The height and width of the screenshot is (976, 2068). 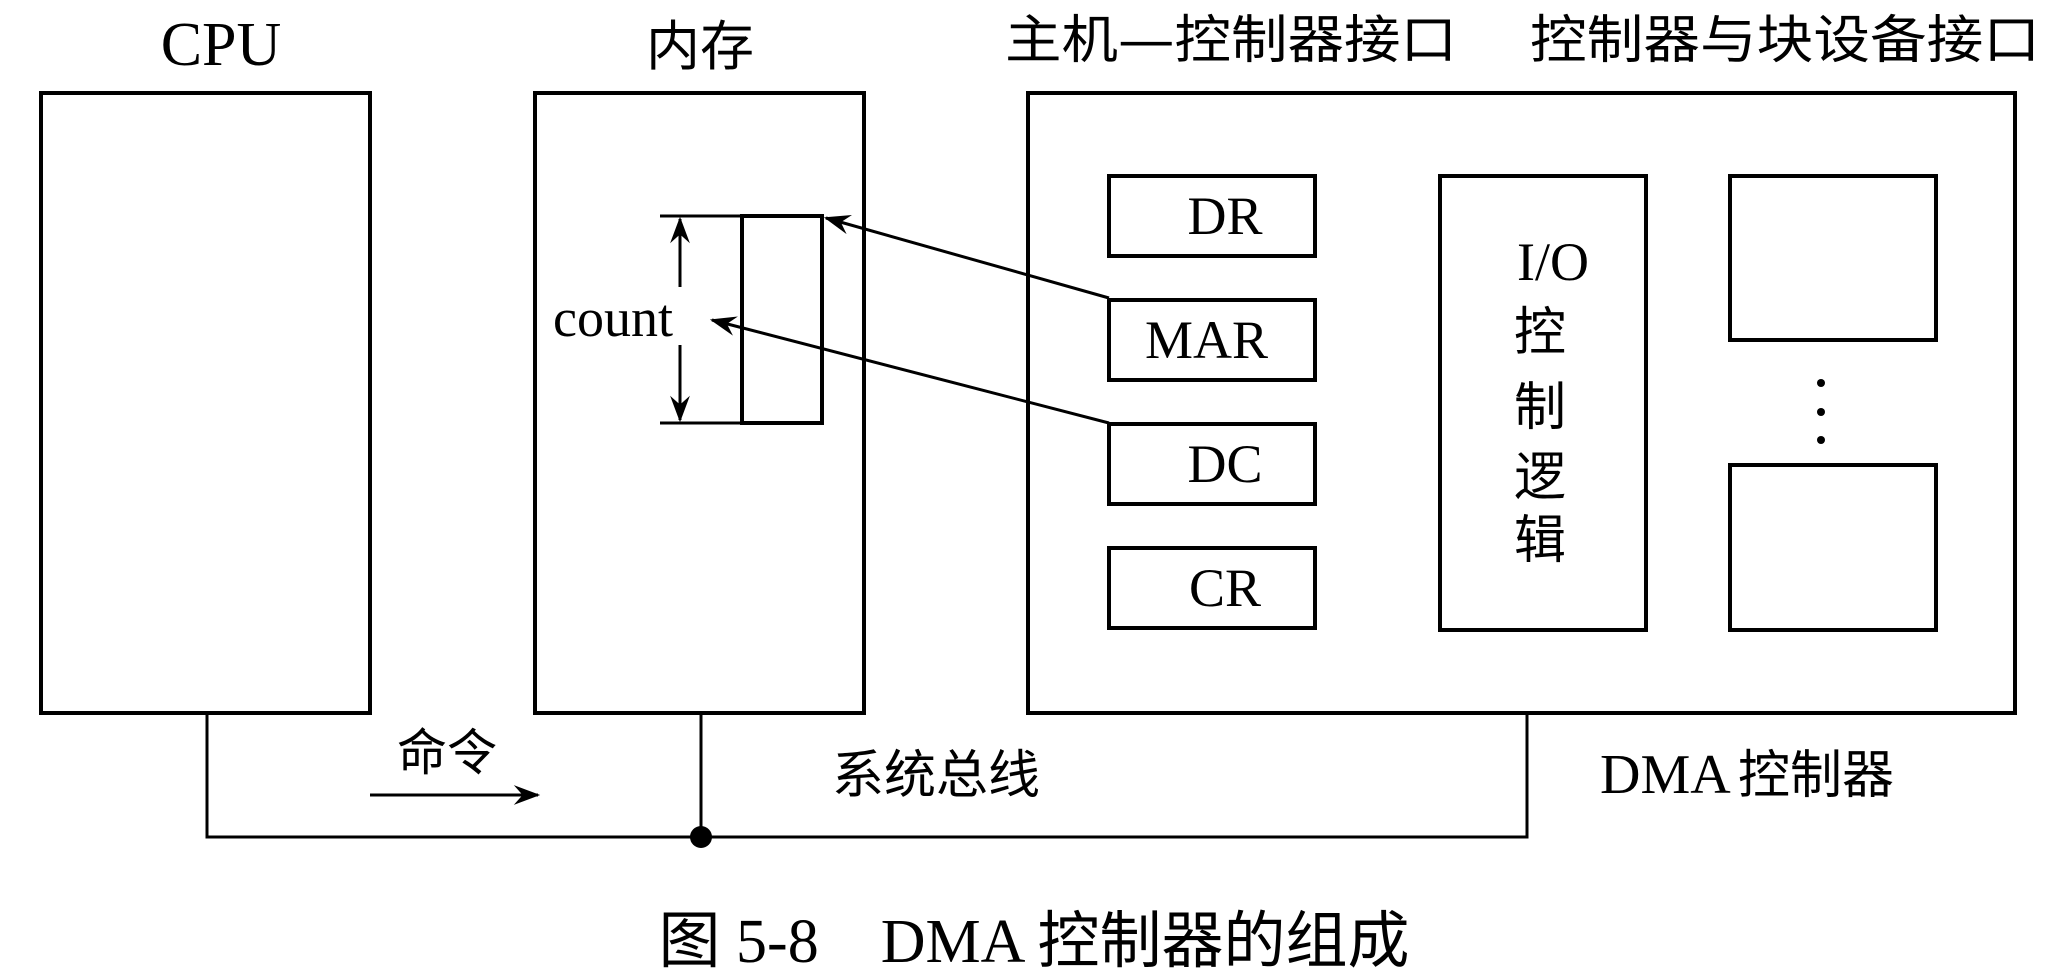 What do you see at coordinates (1224, 464) in the screenshot?
I see `dc-register-label: DC` at bounding box center [1224, 464].